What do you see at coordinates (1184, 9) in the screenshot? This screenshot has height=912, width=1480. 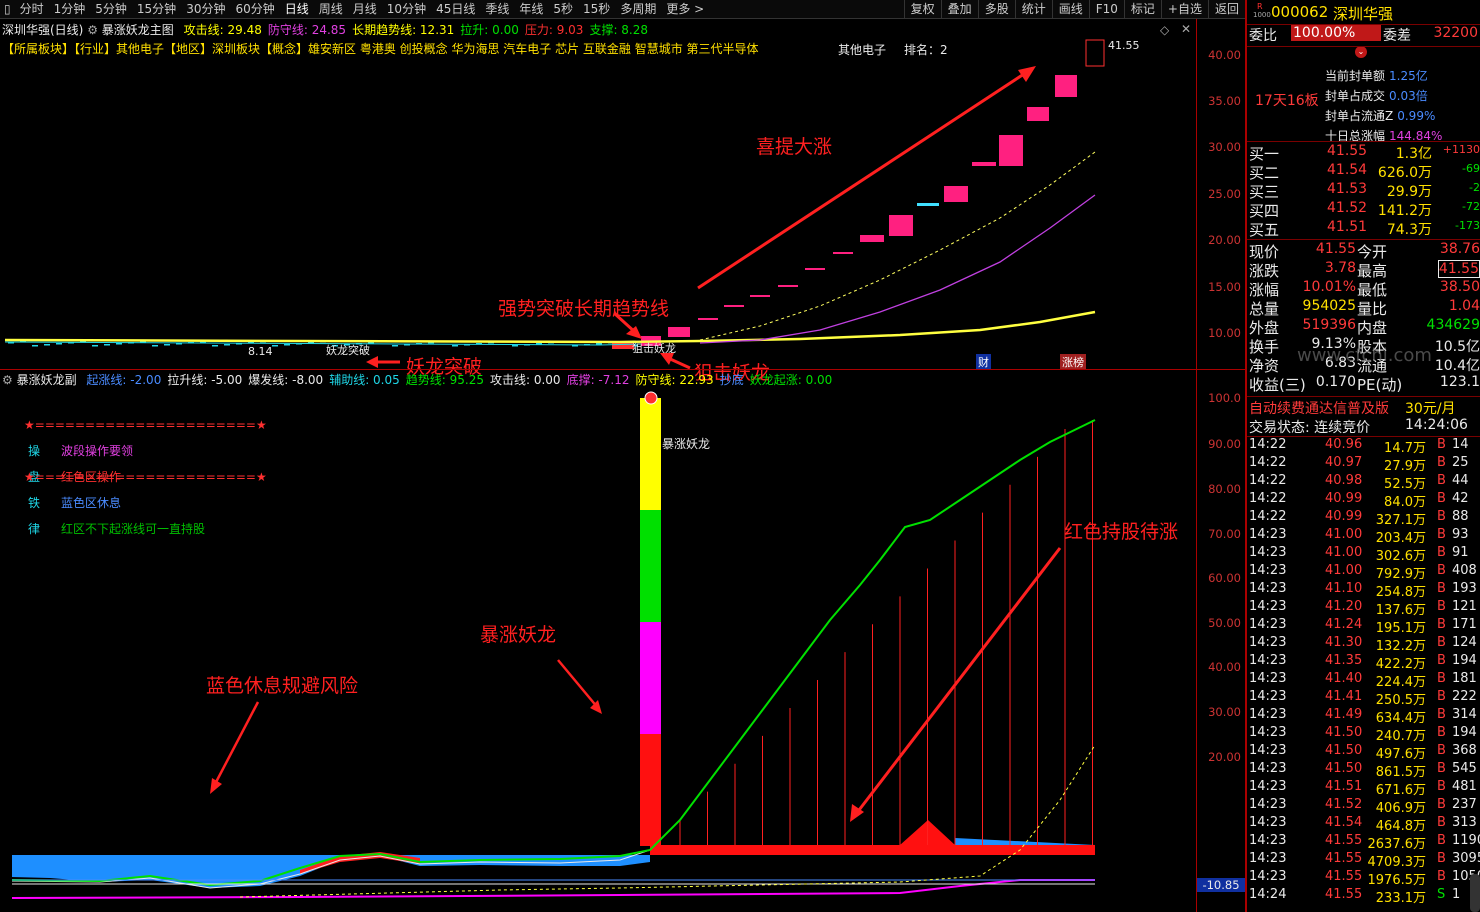 I see `toolbar-button: +自选` at bounding box center [1184, 9].